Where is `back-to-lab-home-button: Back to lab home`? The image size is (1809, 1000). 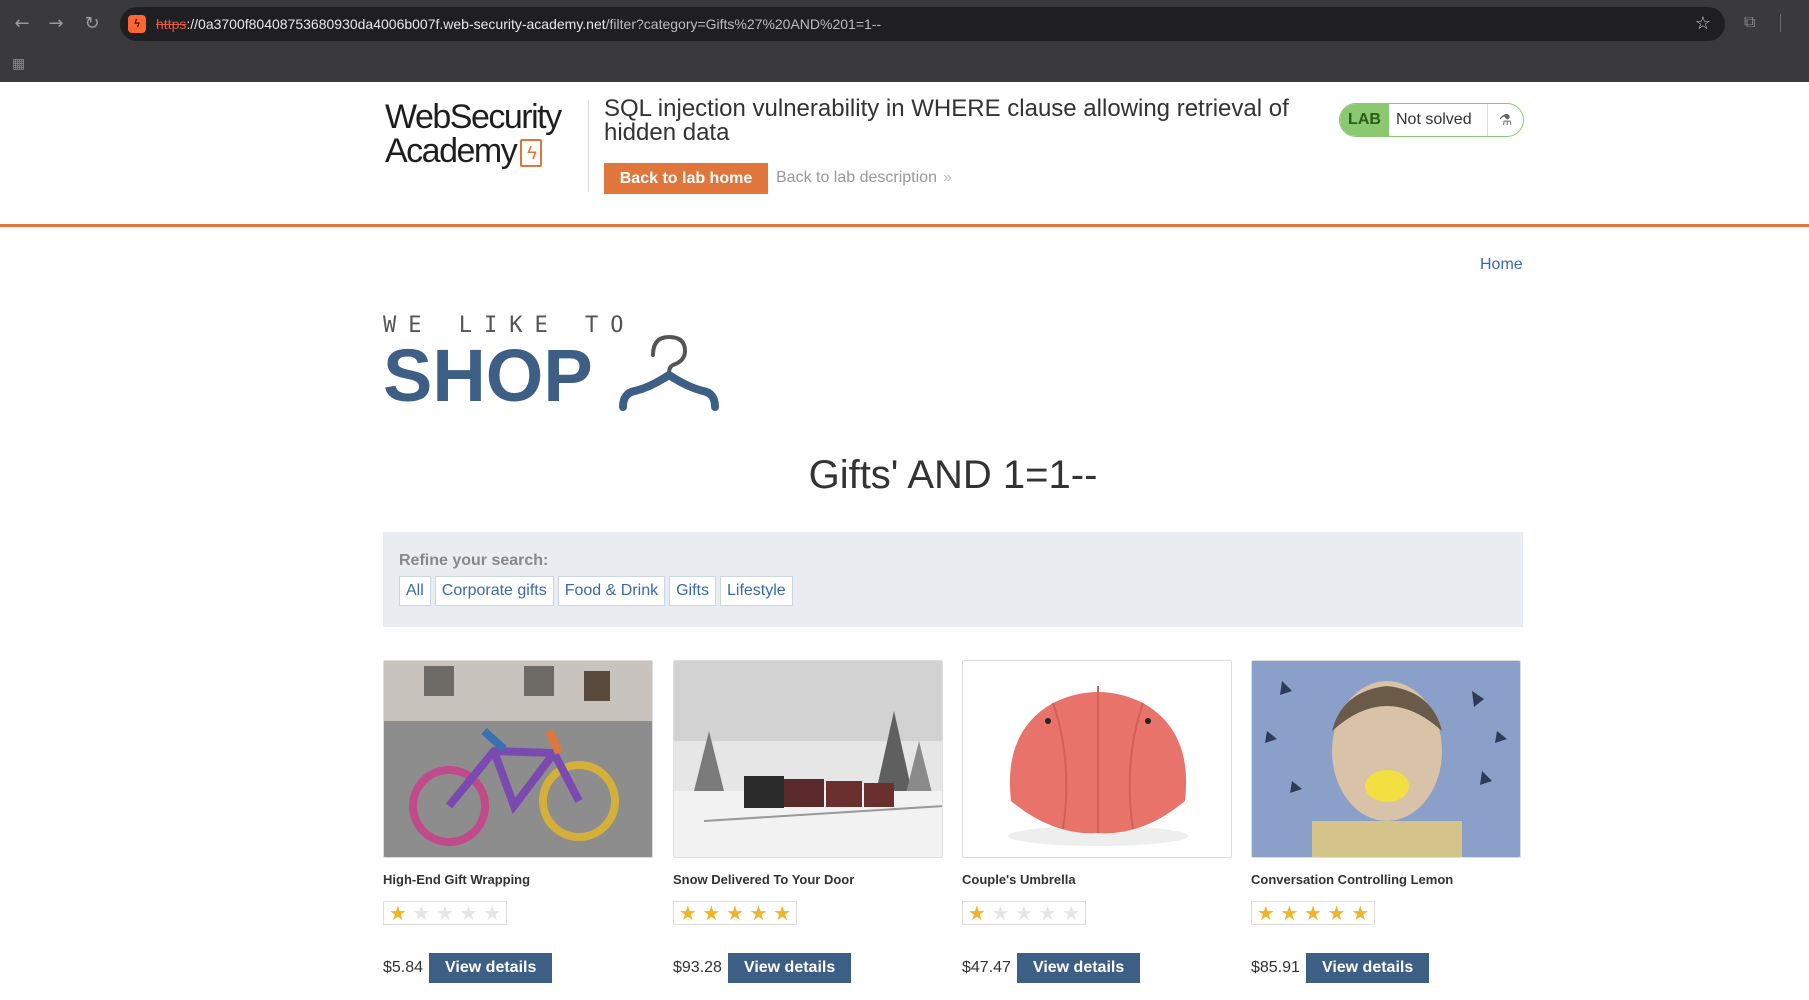 back-to-lab-home-button: Back to lab home is located at coordinates (686, 178).